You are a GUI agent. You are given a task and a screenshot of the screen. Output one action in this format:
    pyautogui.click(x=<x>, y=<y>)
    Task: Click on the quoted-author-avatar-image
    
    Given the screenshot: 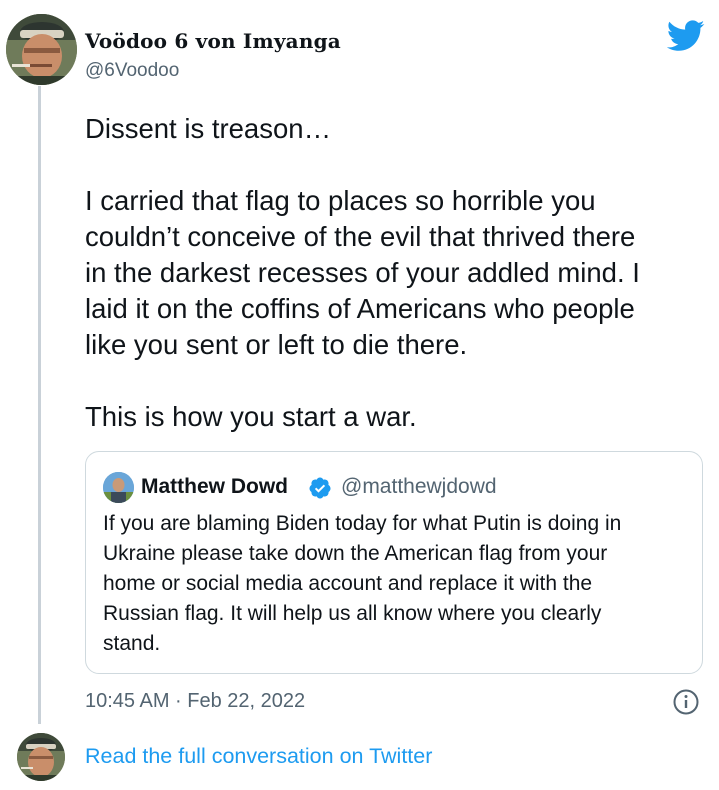 What is the action you would take?
    pyautogui.click(x=118, y=487)
    